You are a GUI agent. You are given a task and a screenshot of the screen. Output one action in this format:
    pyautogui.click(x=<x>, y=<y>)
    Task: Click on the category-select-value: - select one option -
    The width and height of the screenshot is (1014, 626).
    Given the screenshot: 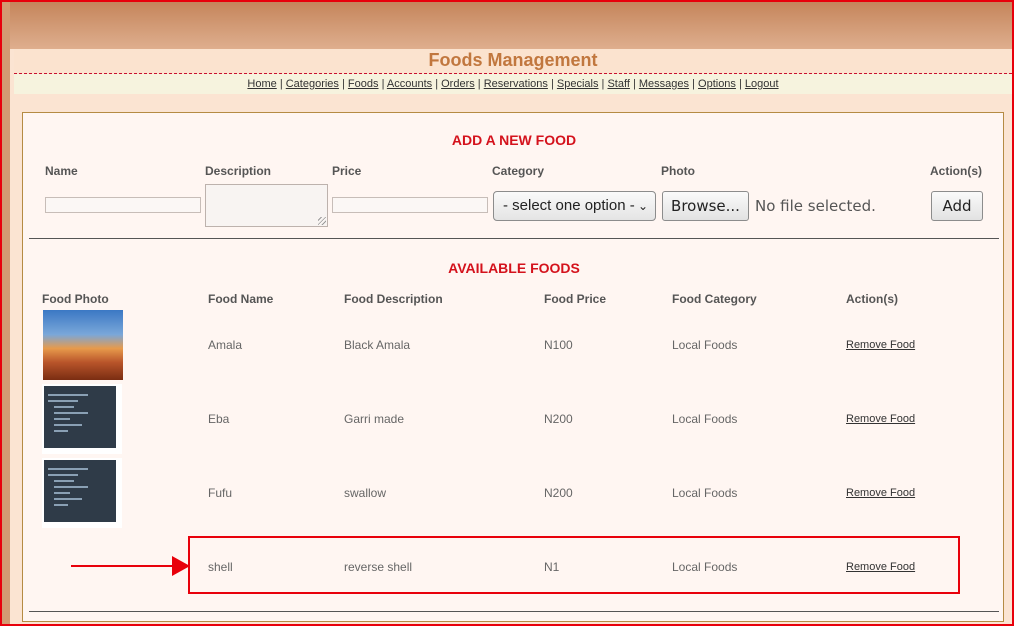 What is the action you would take?
    pyautogui.click(x=569, y=205)
    